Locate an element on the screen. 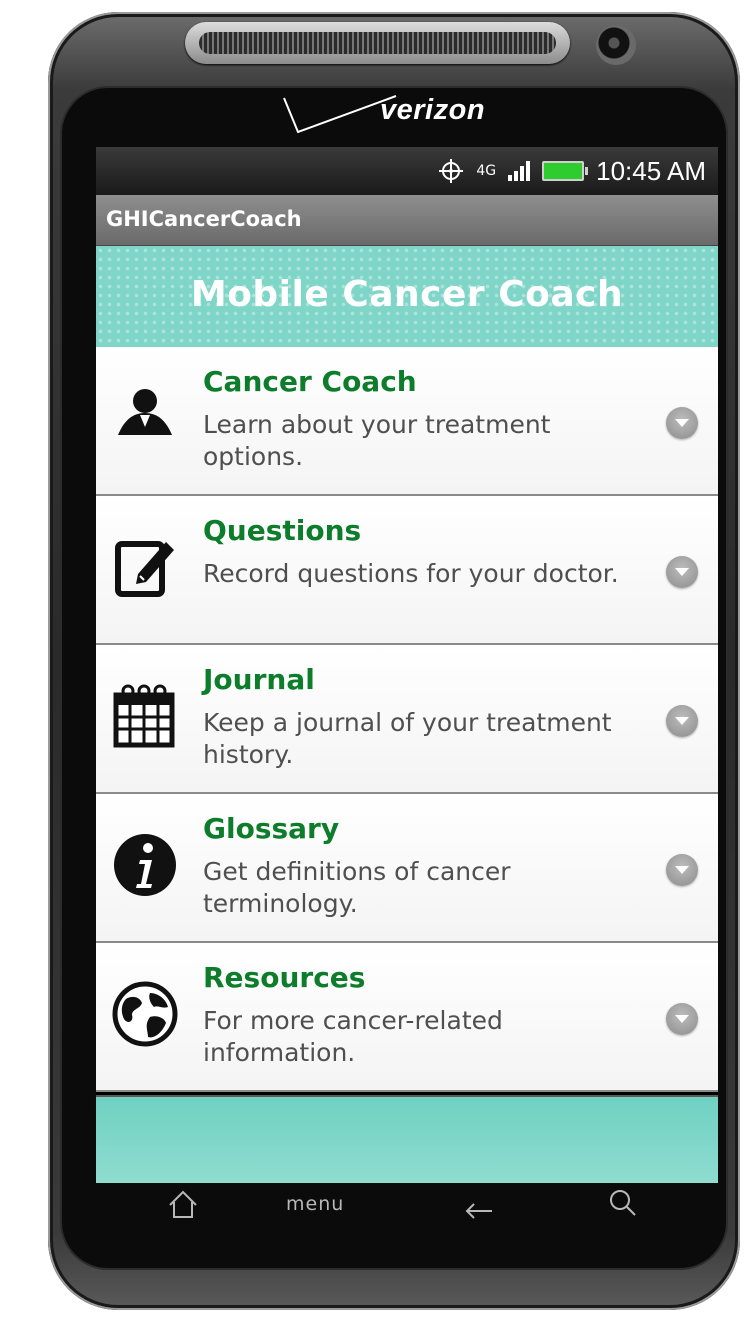  edit-note-icon is located at coordinates (144, 569).